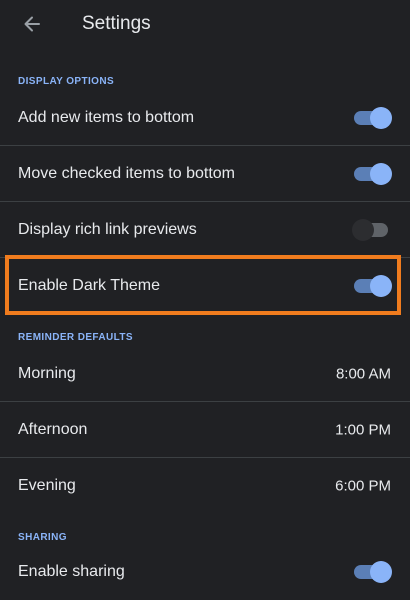 This screenshot has width=410, height=600. What do you see at coordinates (89, 285) in the screenshot?
I see `setting-label: Enable Dark Theme` at bounding box center [89, 285].